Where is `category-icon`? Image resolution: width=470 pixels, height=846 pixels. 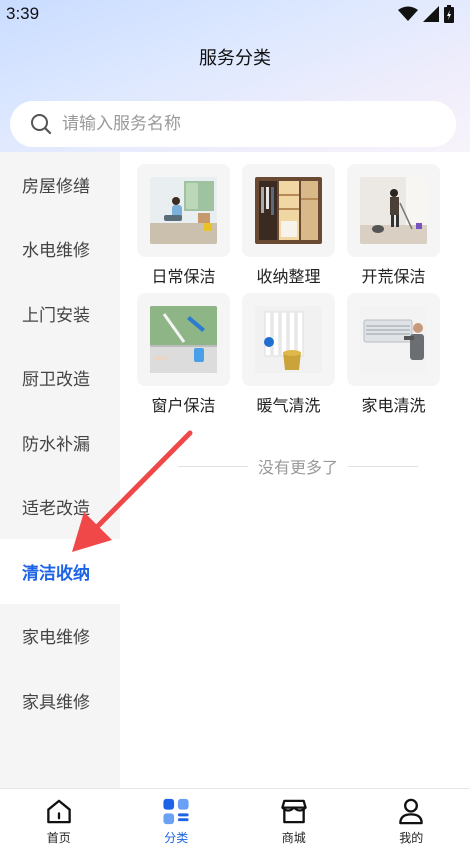
category-icon is located at coordinates (176, 811).